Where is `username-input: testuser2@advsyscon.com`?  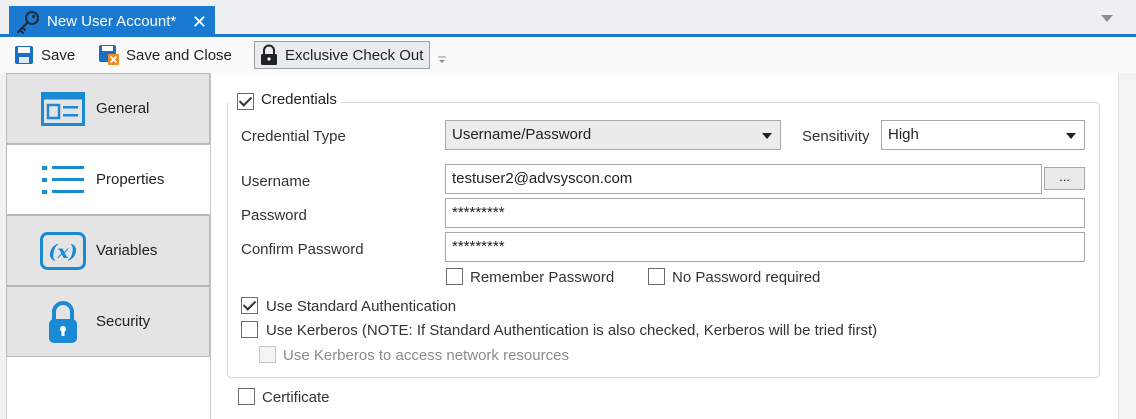
username-input: testuser2@advsyscon.com is located at coordinates (743, 179).